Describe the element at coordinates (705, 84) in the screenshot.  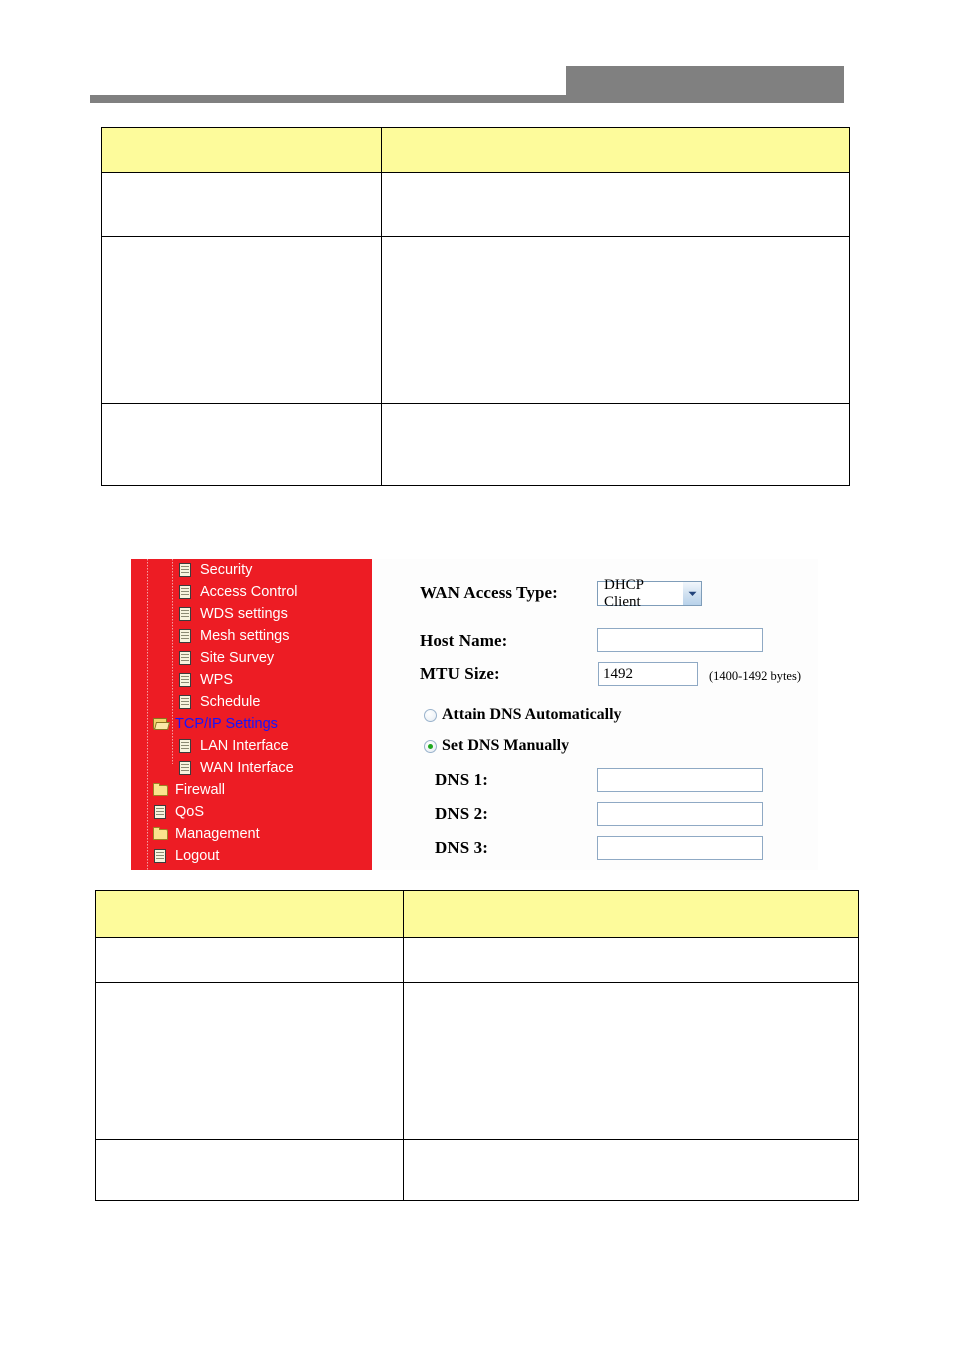
I see `header-badge` at that location.